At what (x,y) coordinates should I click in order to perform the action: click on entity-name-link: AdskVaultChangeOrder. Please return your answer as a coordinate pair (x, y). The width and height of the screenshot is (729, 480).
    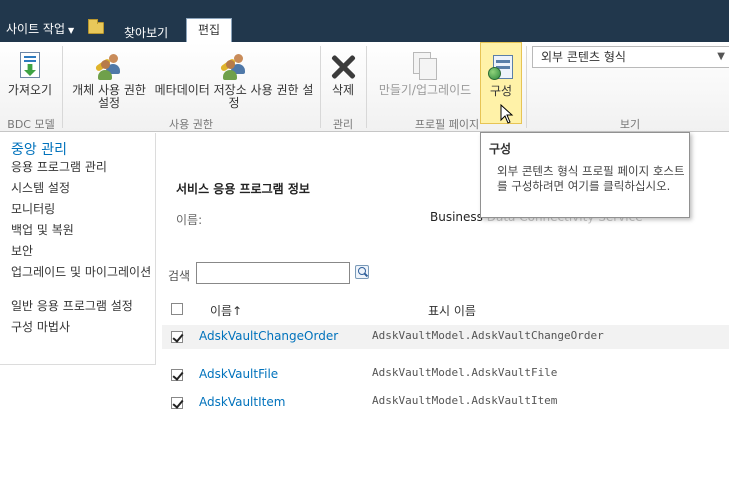
    Looking at the image, I should click on (268, 336).